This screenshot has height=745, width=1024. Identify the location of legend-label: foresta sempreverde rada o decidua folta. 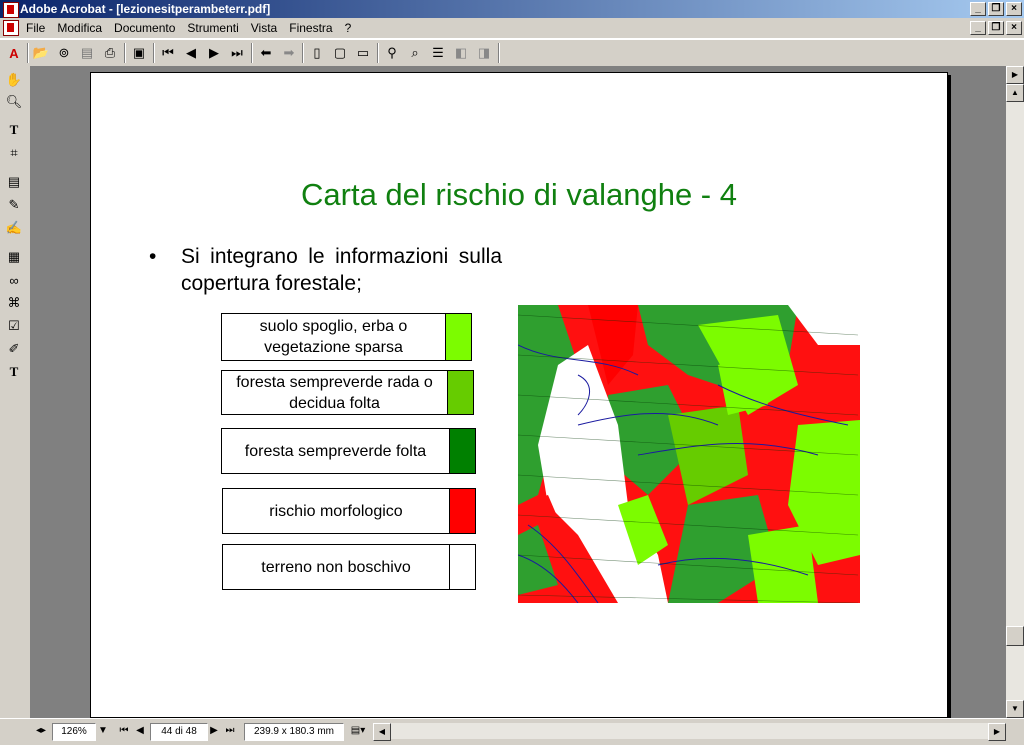
(335, 392).